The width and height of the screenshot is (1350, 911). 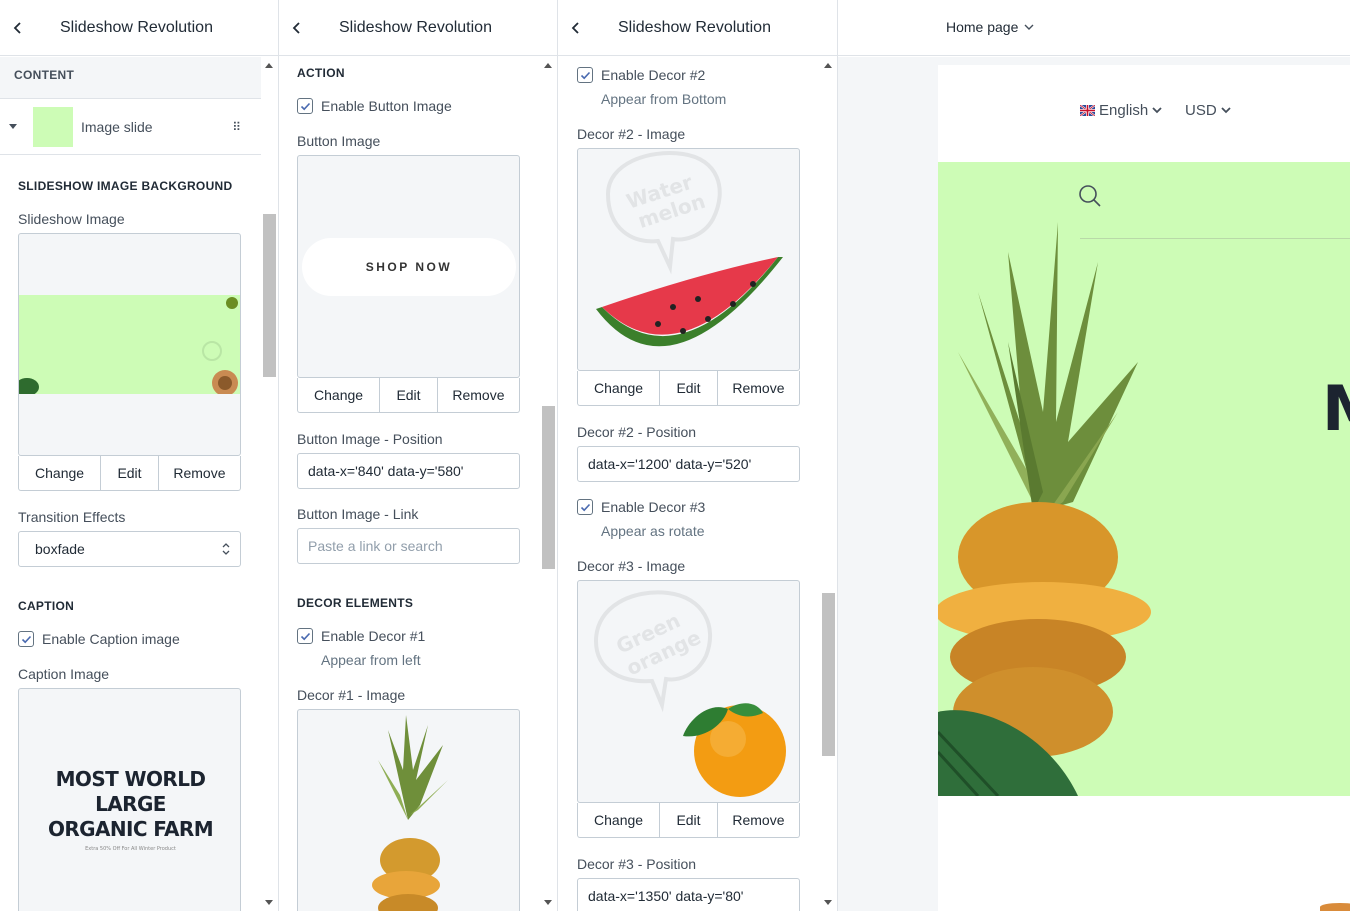 I want to click on drag-handle-icon: ⠿, so click(x=236, y=127).